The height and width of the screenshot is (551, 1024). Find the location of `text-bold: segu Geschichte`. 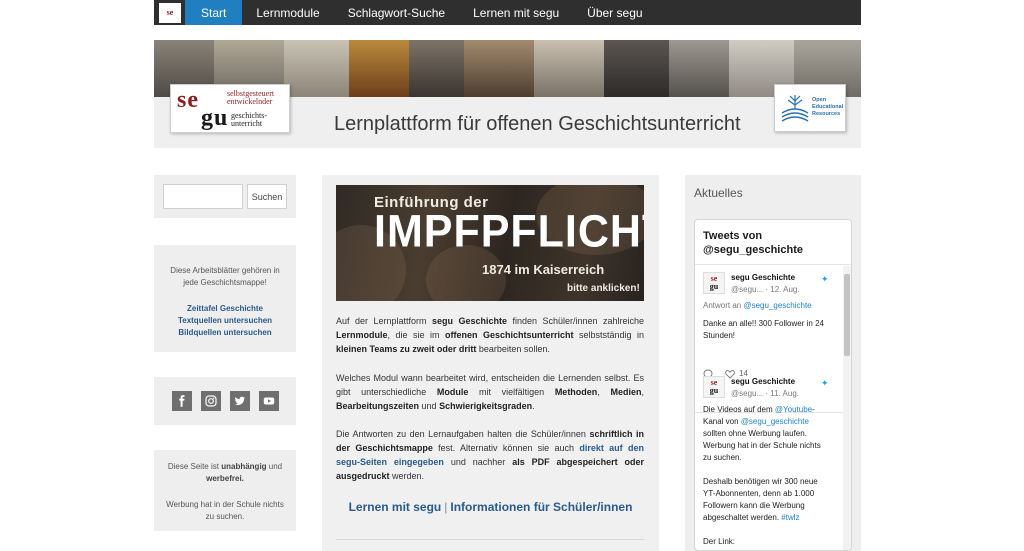

text-bold: segu Geschichte is located at coordinates (469, 321).